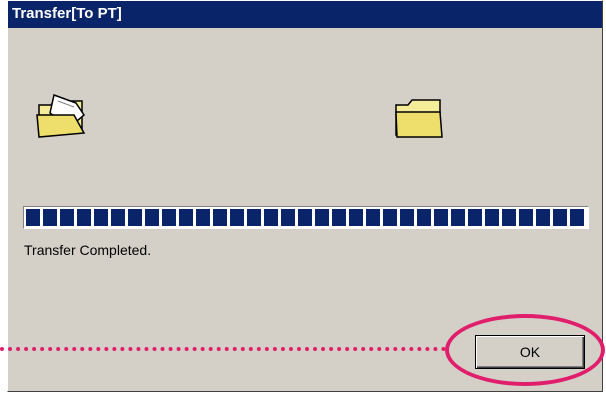 This screenshot has width=606, height=396. What do you see at coordinates (305, 14) in the screenshot?
I see `title-bar: Transfer[To PT]` at bounding box center [305, 14].